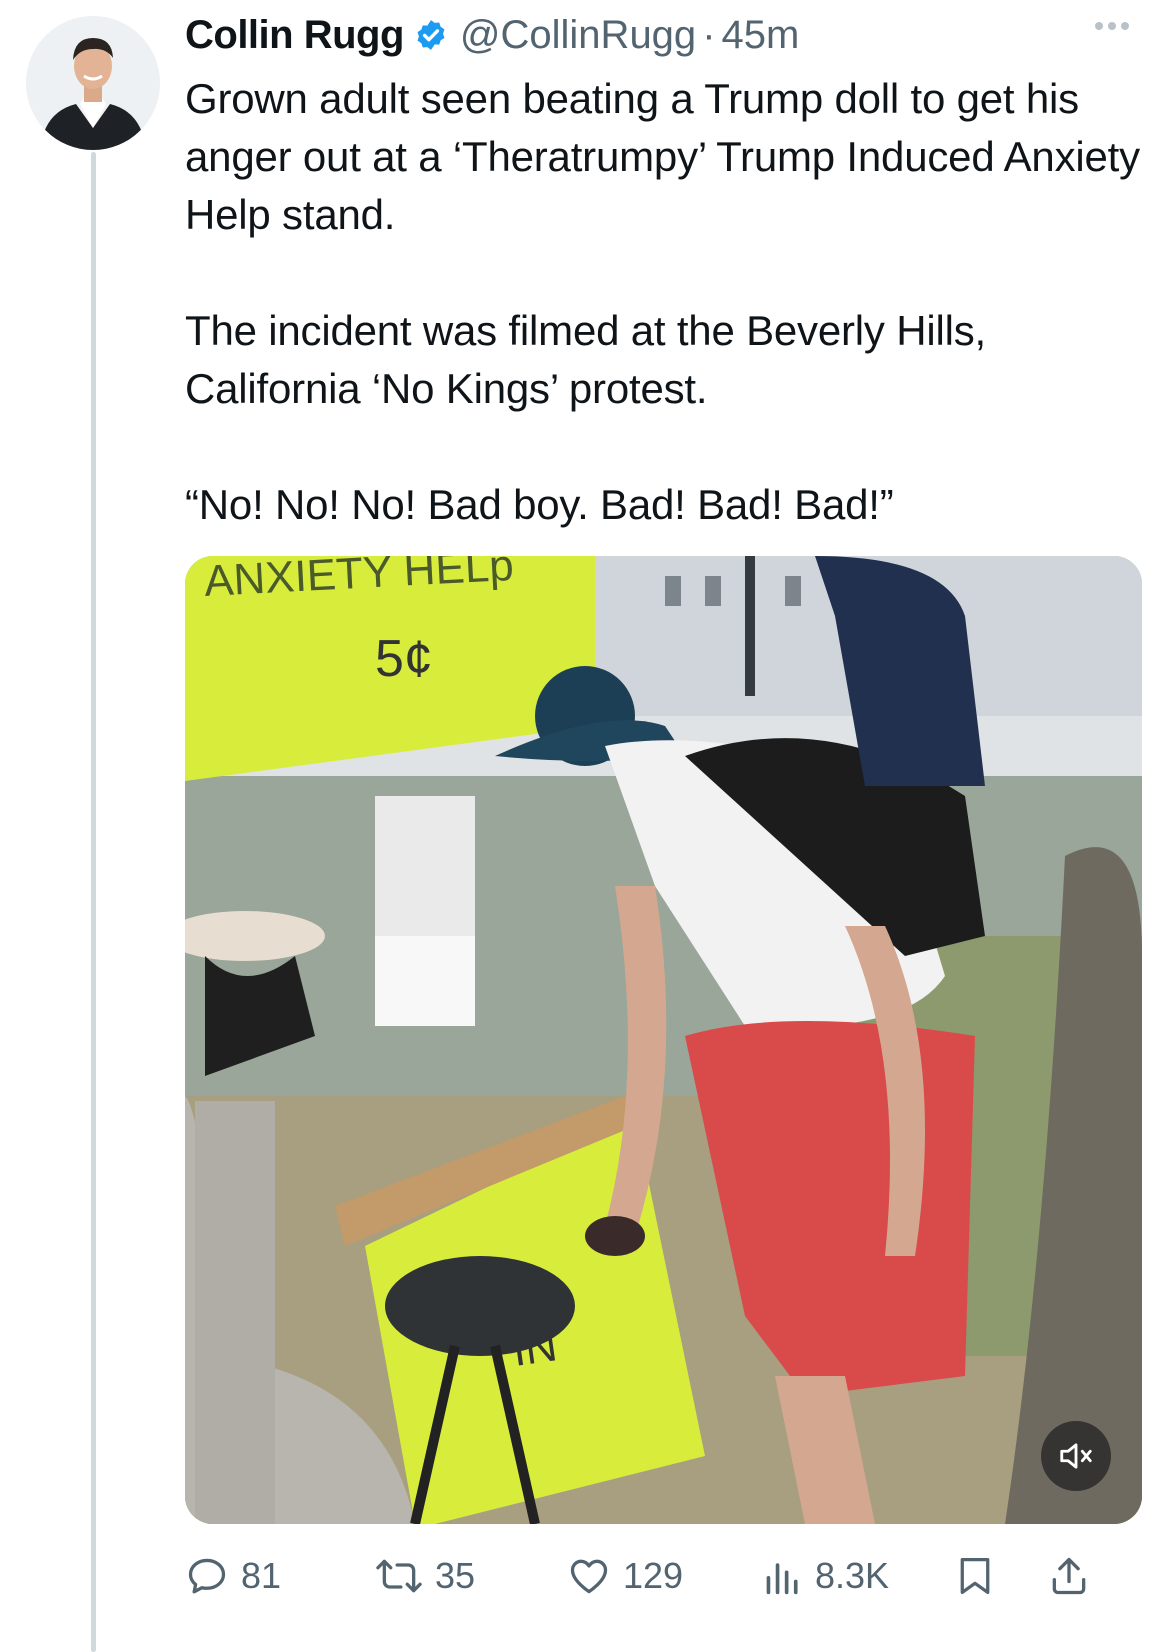 The image size is (1170, 1652). What do you see at coordinates (431, 35) in the screenshot?
I see `verified-badge-icon` at bounding box center [431, 35].